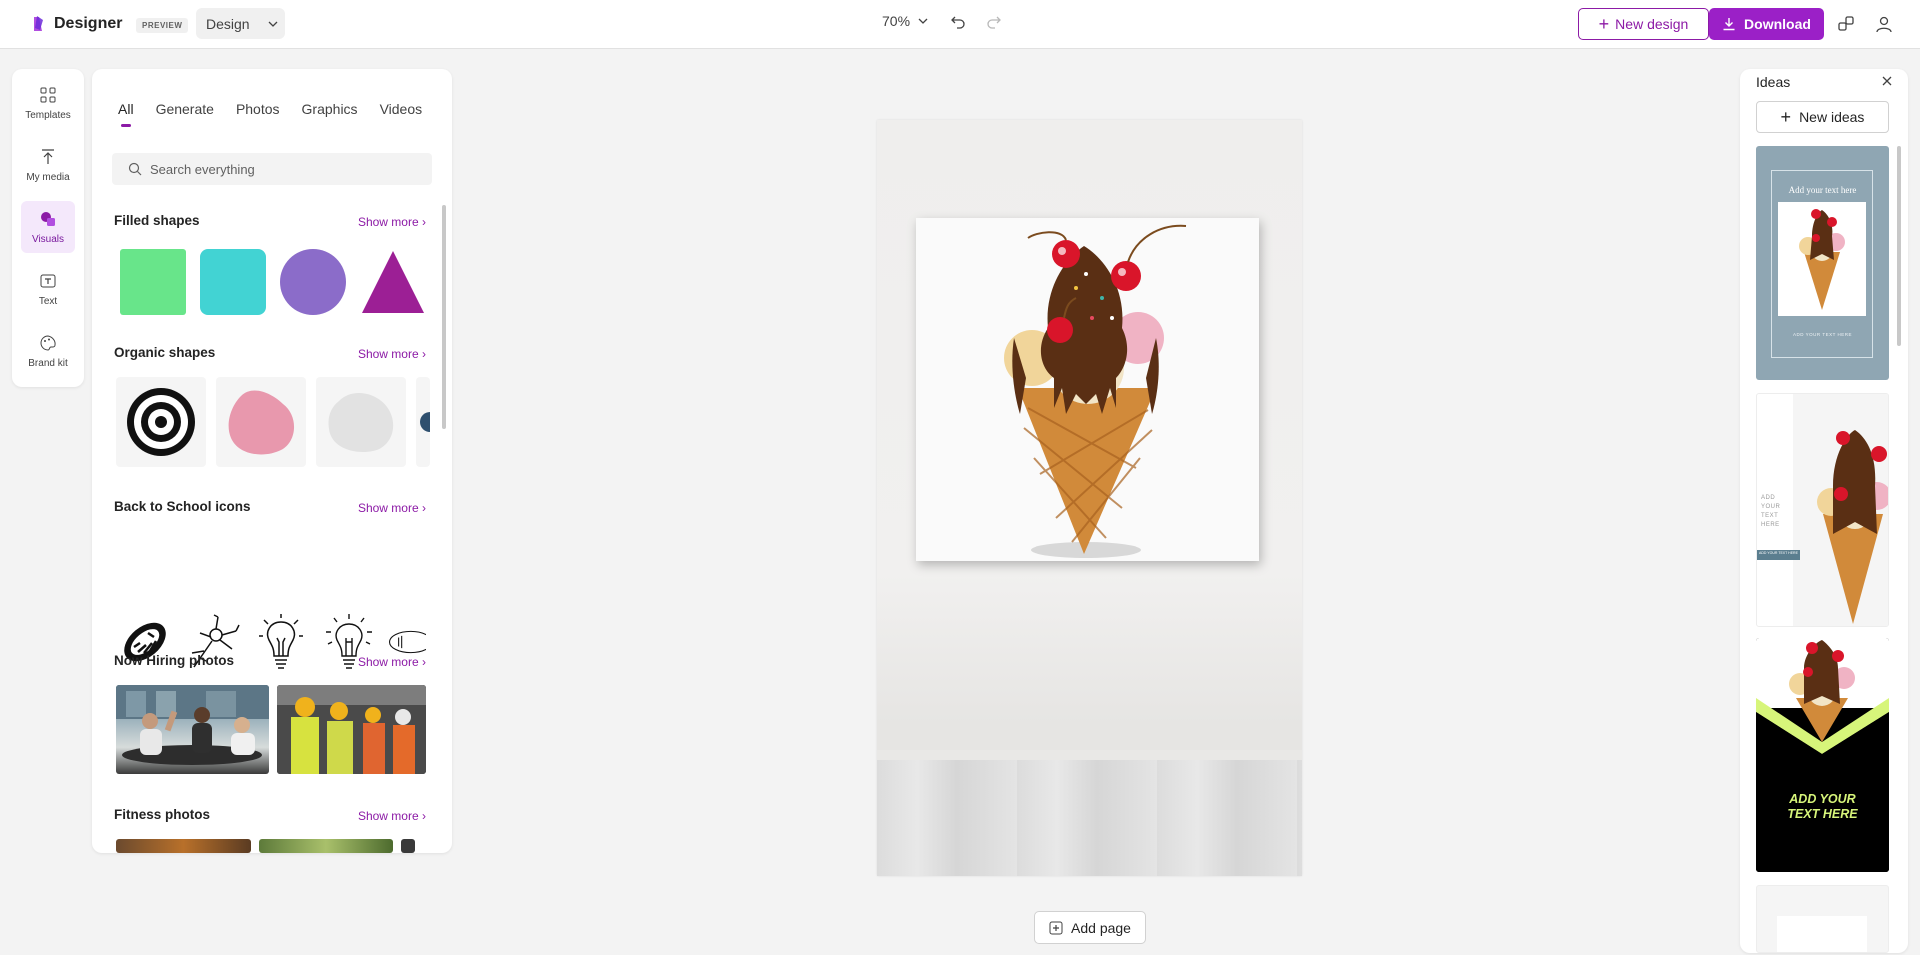 The image size is (1920, 955). I want to click on palette-icon, so click(48, 342).